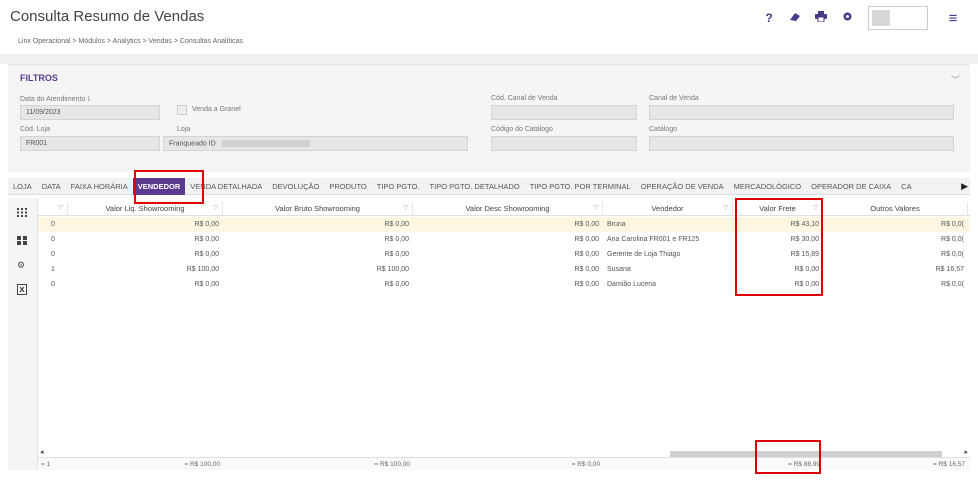 The width and height of the screenshot is (978, 489). I want to click on valor-bruto-showrooming-col-header: Valor Bruto Showrooming ▽, so click(318, 209).